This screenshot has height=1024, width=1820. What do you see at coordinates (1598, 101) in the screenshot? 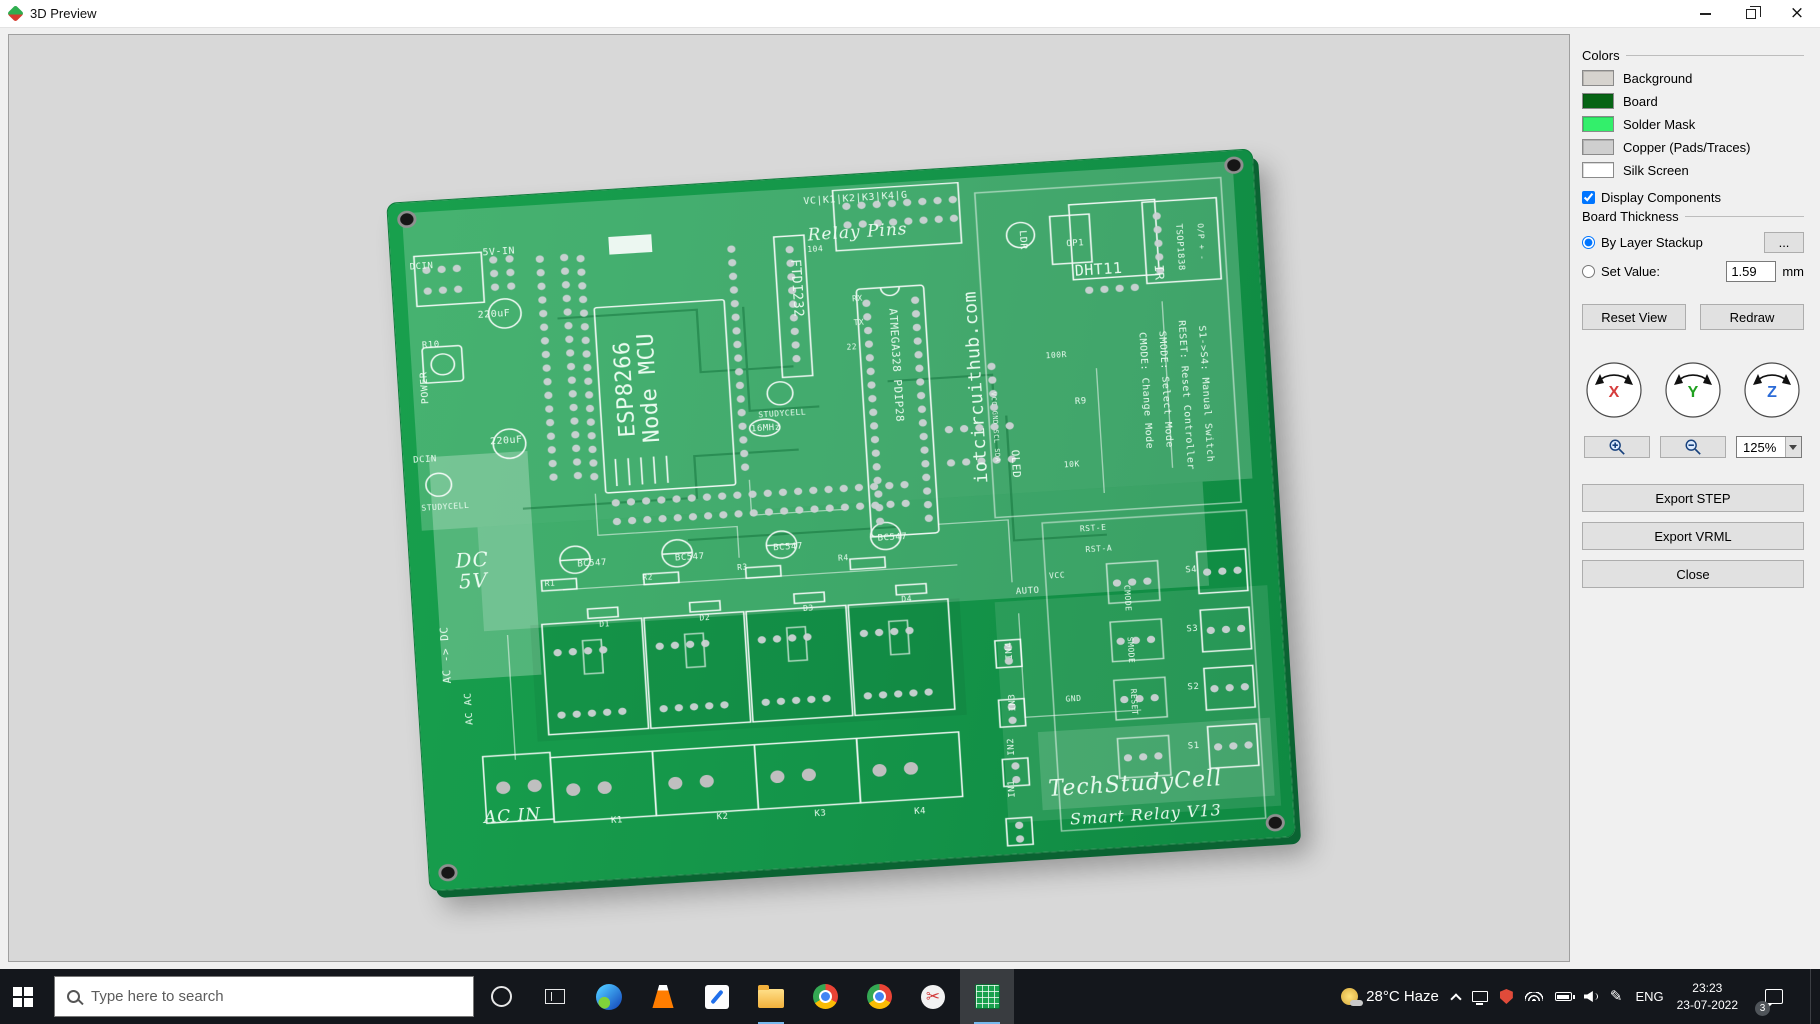
I see `board-color-swatch` at bounding box center [1598, 101].